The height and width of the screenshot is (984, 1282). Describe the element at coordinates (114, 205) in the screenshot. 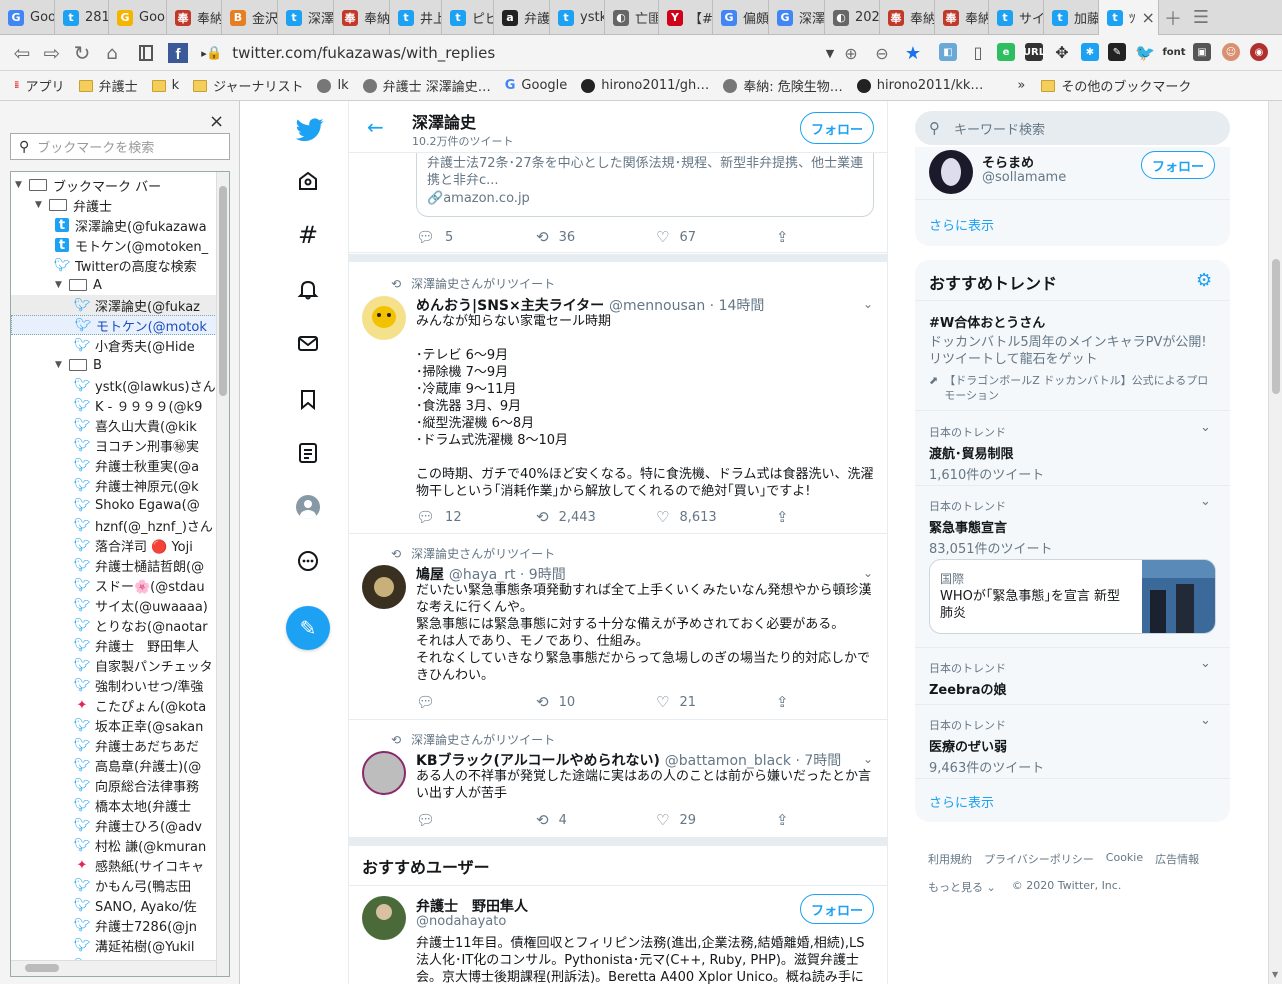

I see `bookmark-folder: ▼ 弁護士` at that location.